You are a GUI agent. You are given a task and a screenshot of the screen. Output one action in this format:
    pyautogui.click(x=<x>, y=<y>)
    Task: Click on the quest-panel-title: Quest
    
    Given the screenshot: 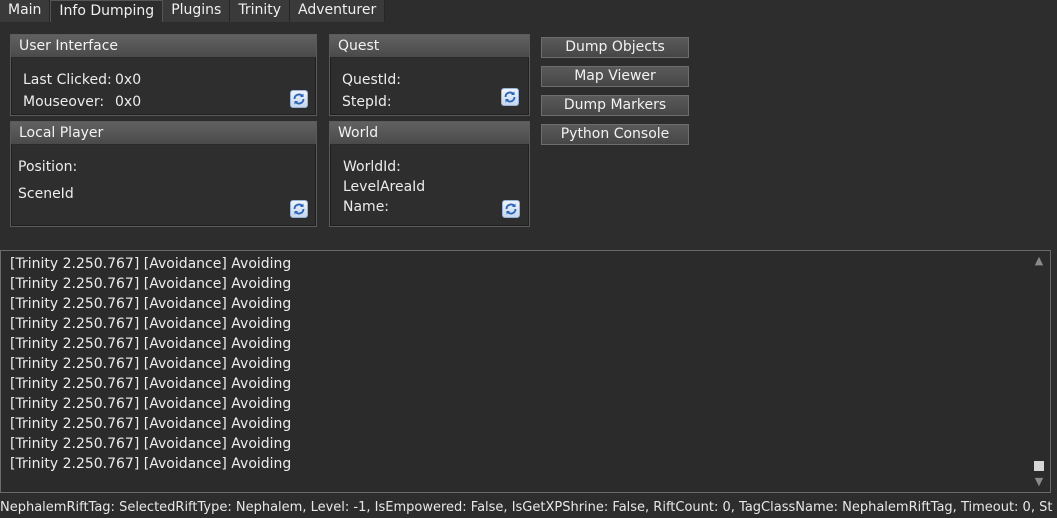 What is the action you would take?
    pyautogui.click(x=429, y=46)
    